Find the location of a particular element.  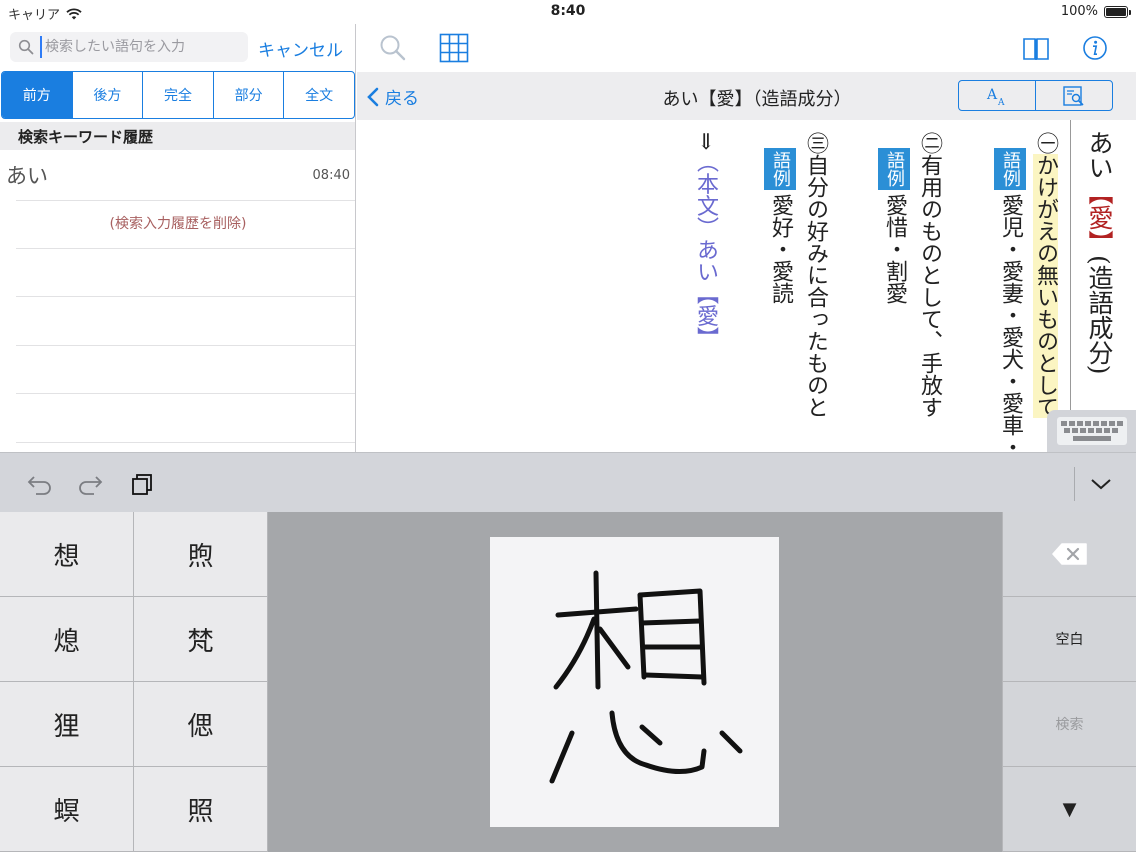

chevron-down-icon is located at coordinates (1101, 484).